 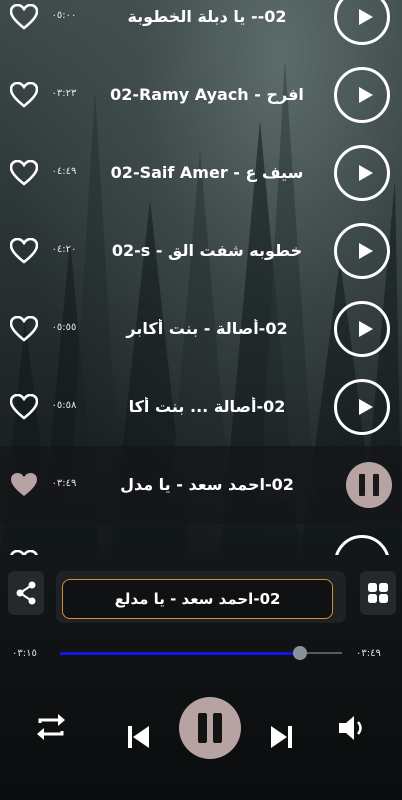 I want to click on seek-bar, so click(x=201, y=653).